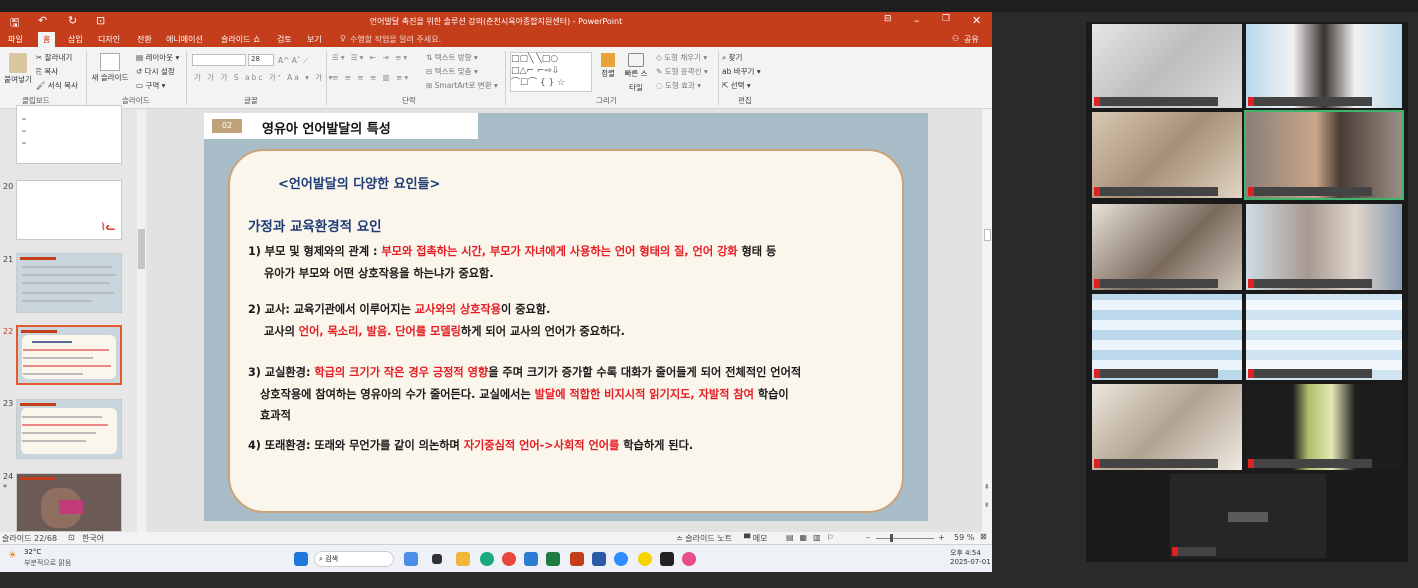  I want to click on align-buttons: ≡ ≡ ≡ ≡ ▥ ≡▾, so click(371, 78).